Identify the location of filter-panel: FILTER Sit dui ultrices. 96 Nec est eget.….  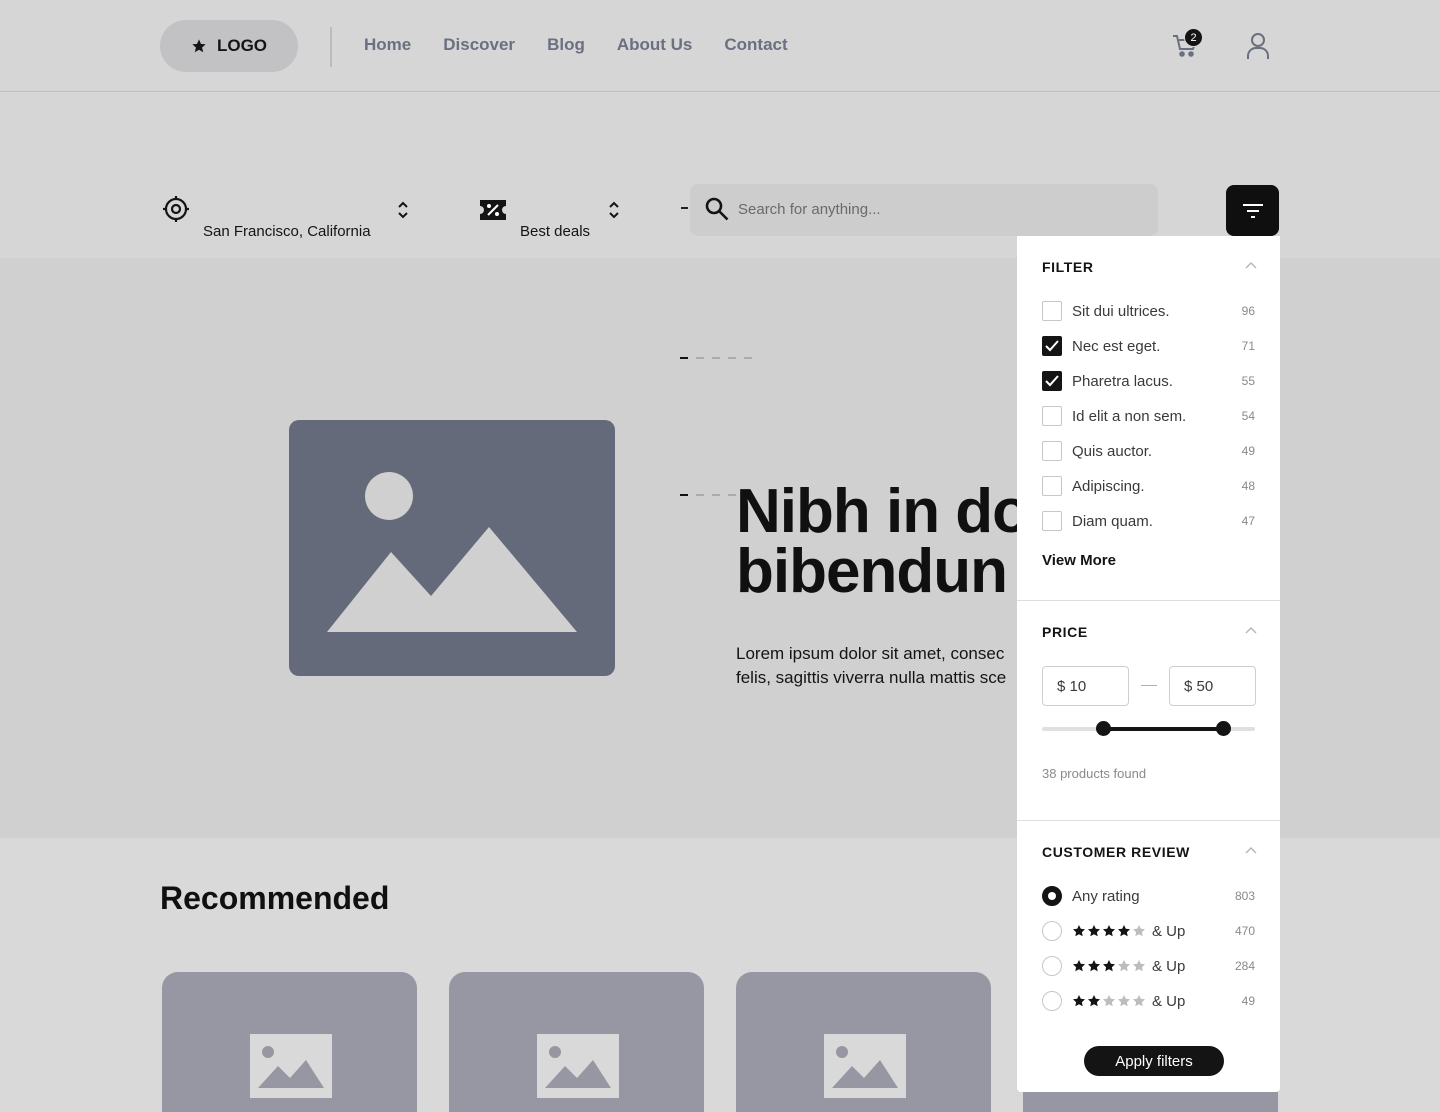
(1148, 664).